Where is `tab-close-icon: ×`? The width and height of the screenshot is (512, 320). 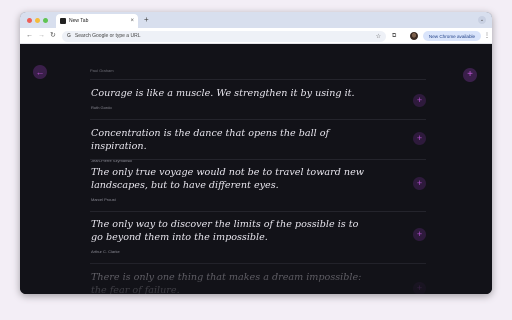 tab-close-icon: × is located at coordinates (132, 21).